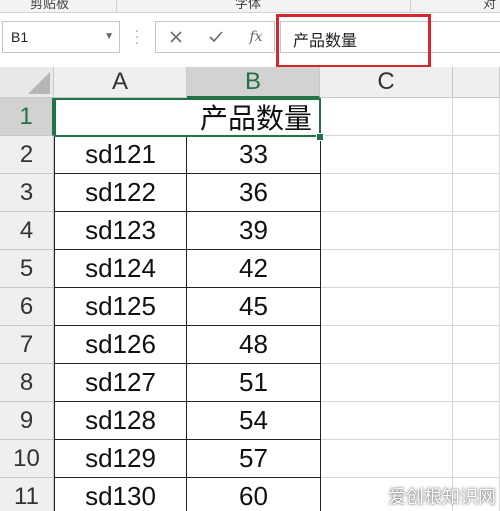 The image size is (500, 511). I want to click on check-icon, so click(216, 37).